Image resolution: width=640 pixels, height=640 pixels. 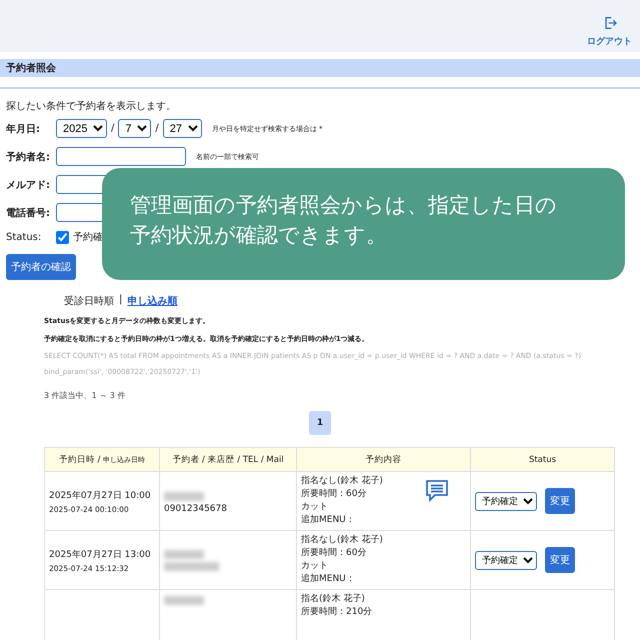 What do you see at coordinates (320, 68) in the screenshot?
I see `page-title-bar: 予約者照会` at bounding box center [320, 68].